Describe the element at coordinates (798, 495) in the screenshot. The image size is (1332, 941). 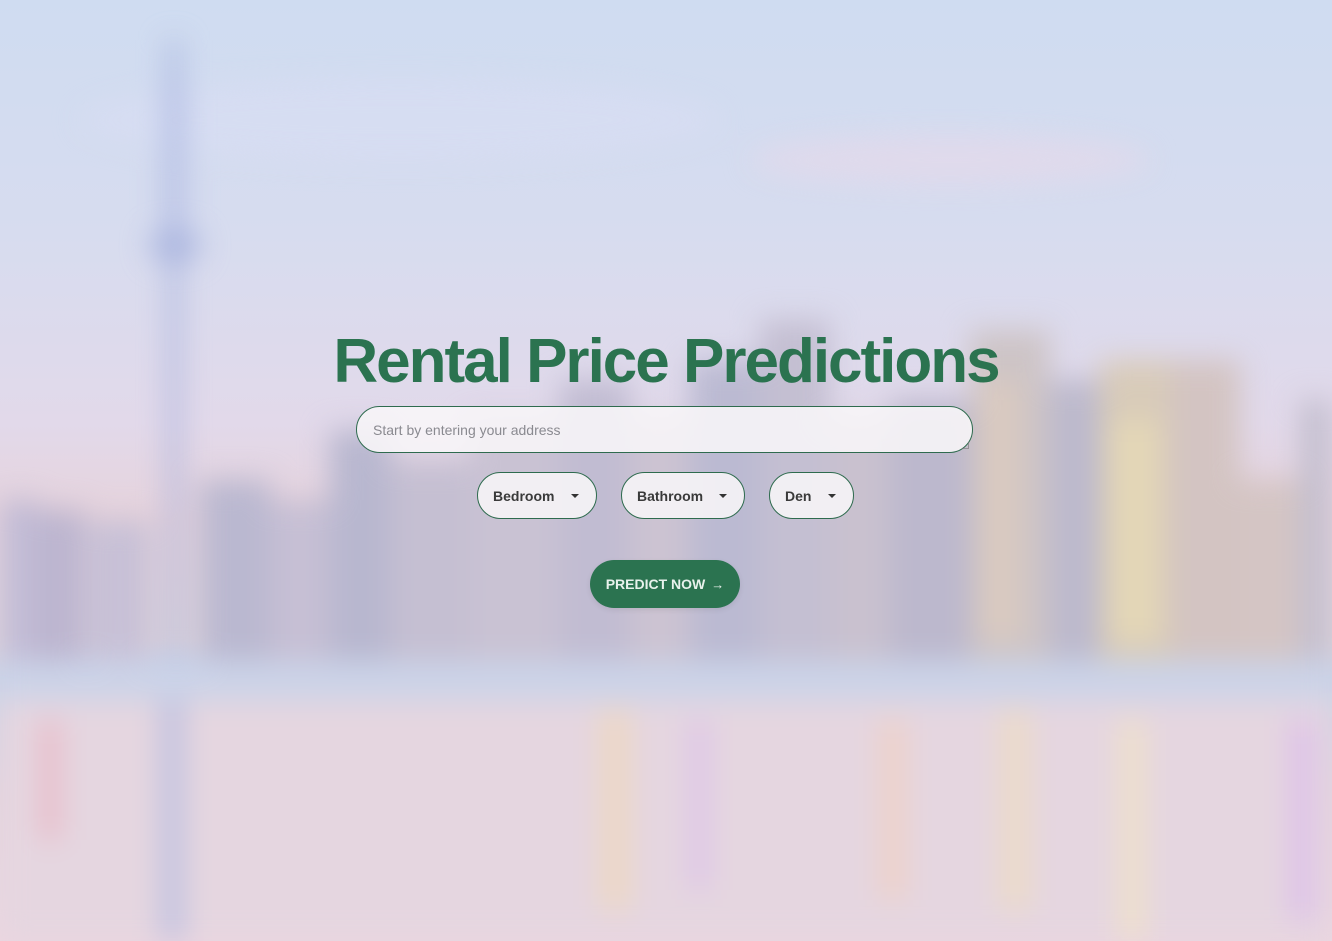
I see `den-select-label: Den` at that location.